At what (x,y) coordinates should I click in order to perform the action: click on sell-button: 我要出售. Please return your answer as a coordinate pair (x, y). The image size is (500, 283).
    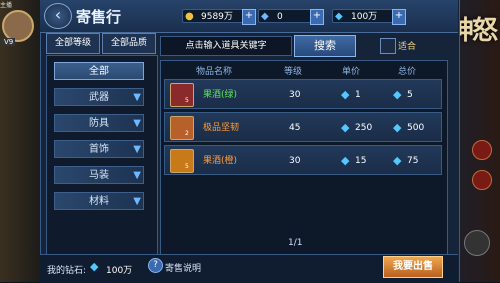
    Looking at the image, I should click on (413, 267).